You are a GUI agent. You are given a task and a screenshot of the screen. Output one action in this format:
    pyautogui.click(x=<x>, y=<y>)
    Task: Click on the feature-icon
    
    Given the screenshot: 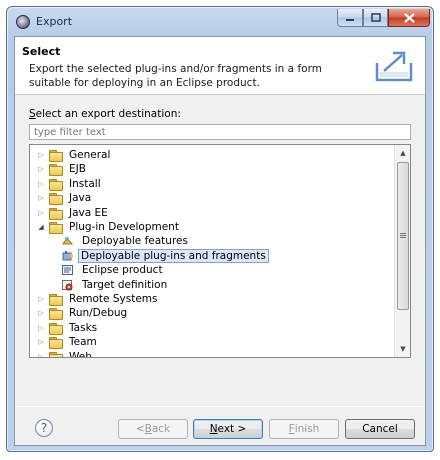 What is the action you would take?
    pyautogui.click(x=67, y=241)
    